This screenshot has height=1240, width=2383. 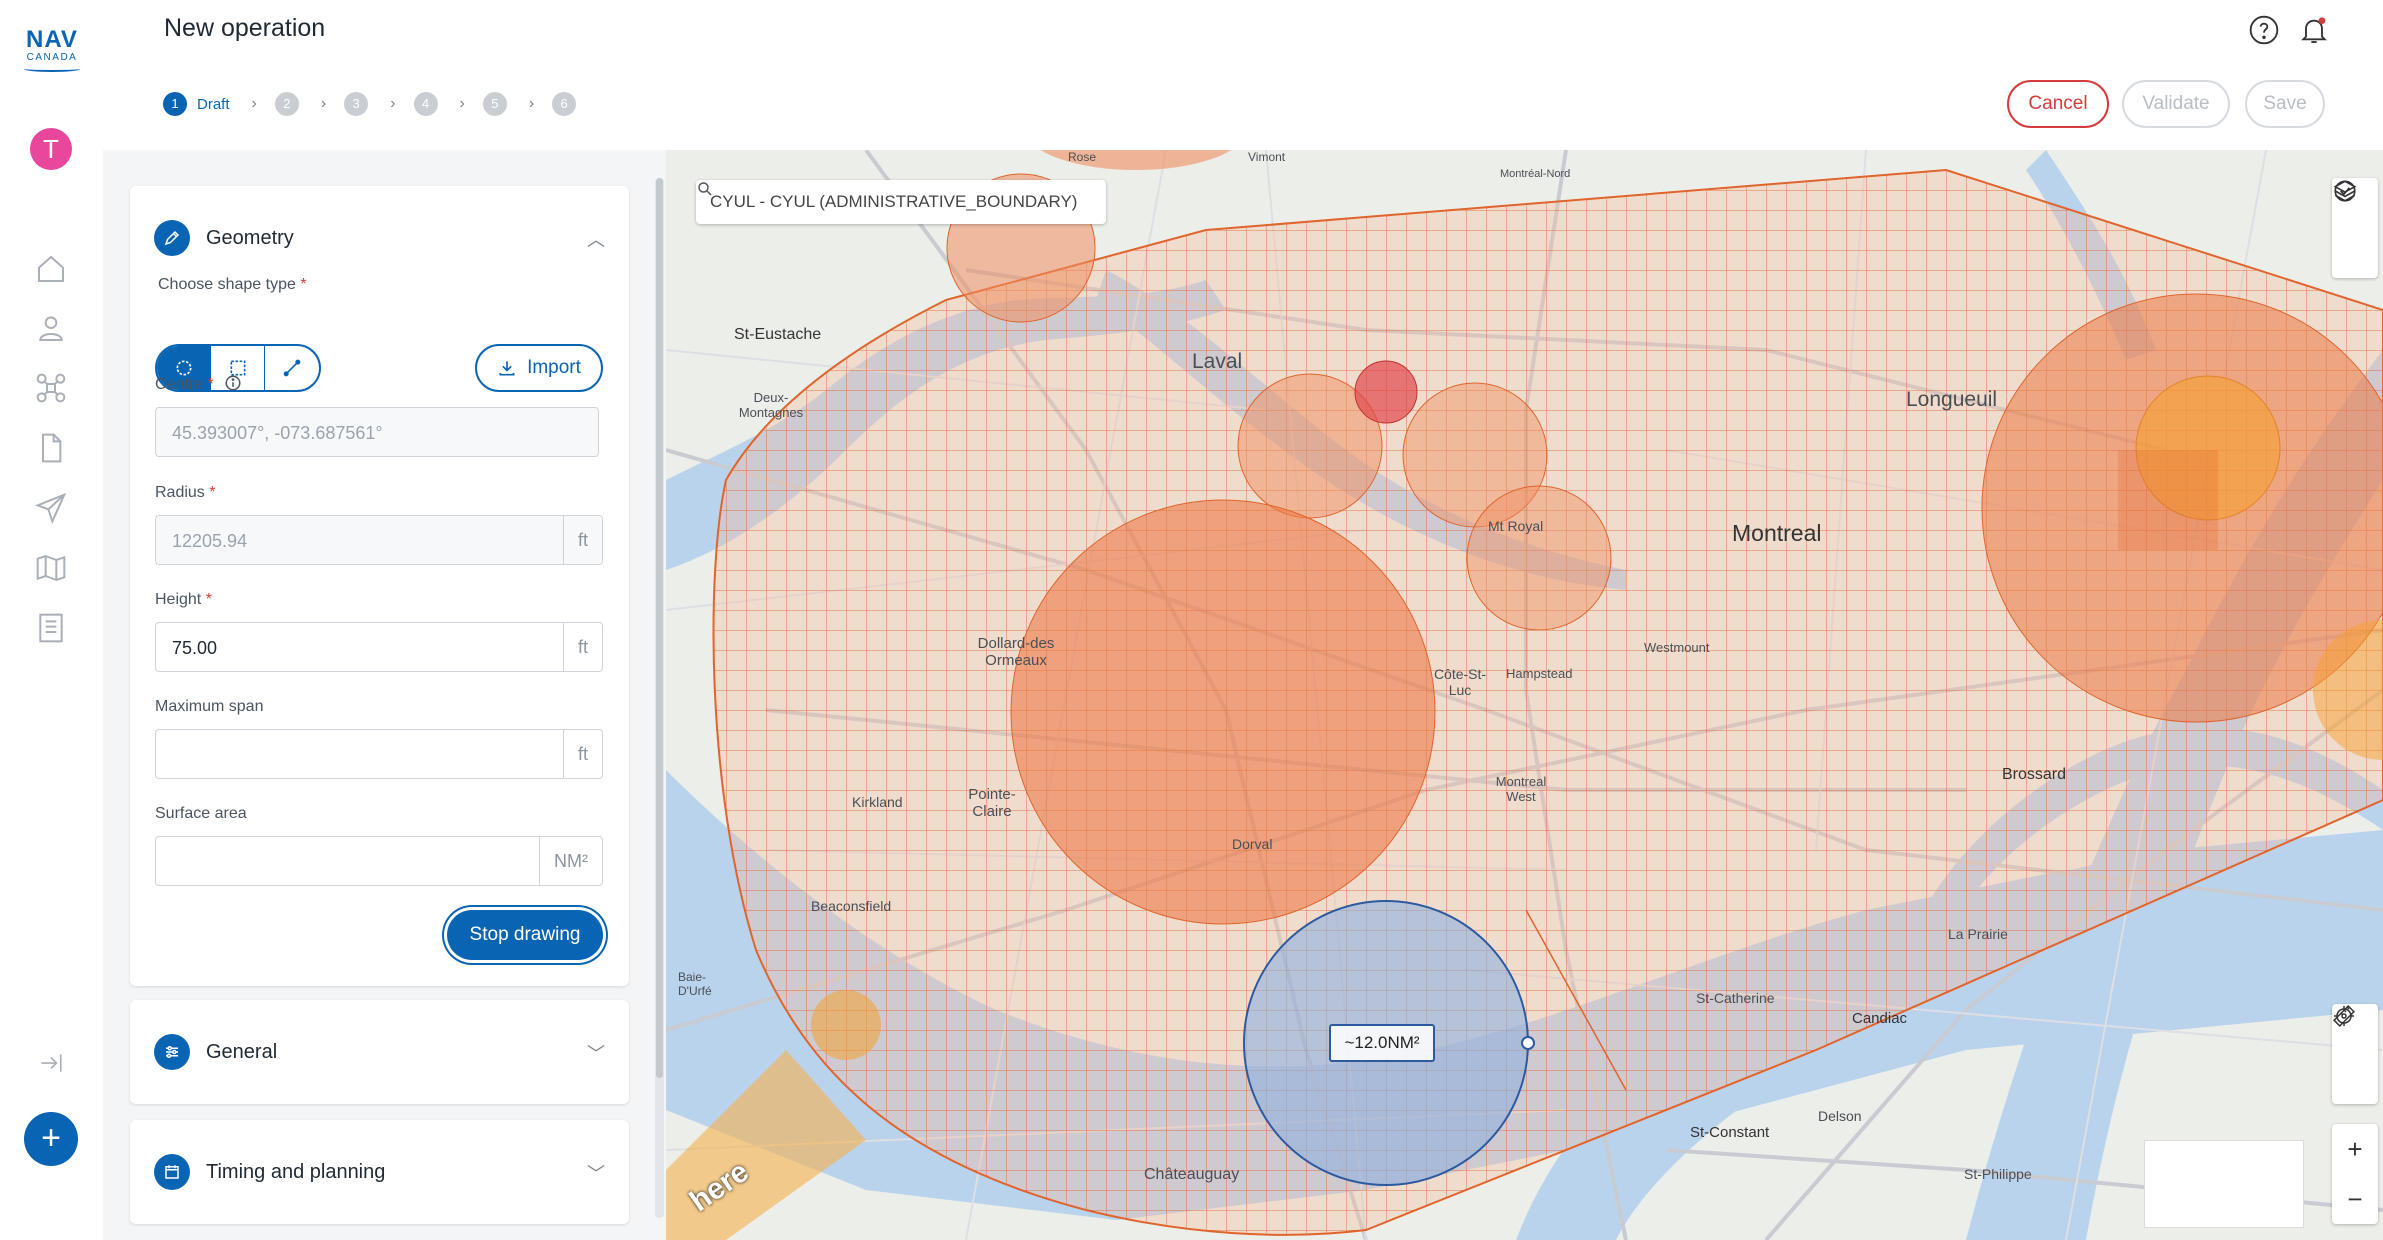 I want to click on save-button: Save, so click(x=2285, y=104).